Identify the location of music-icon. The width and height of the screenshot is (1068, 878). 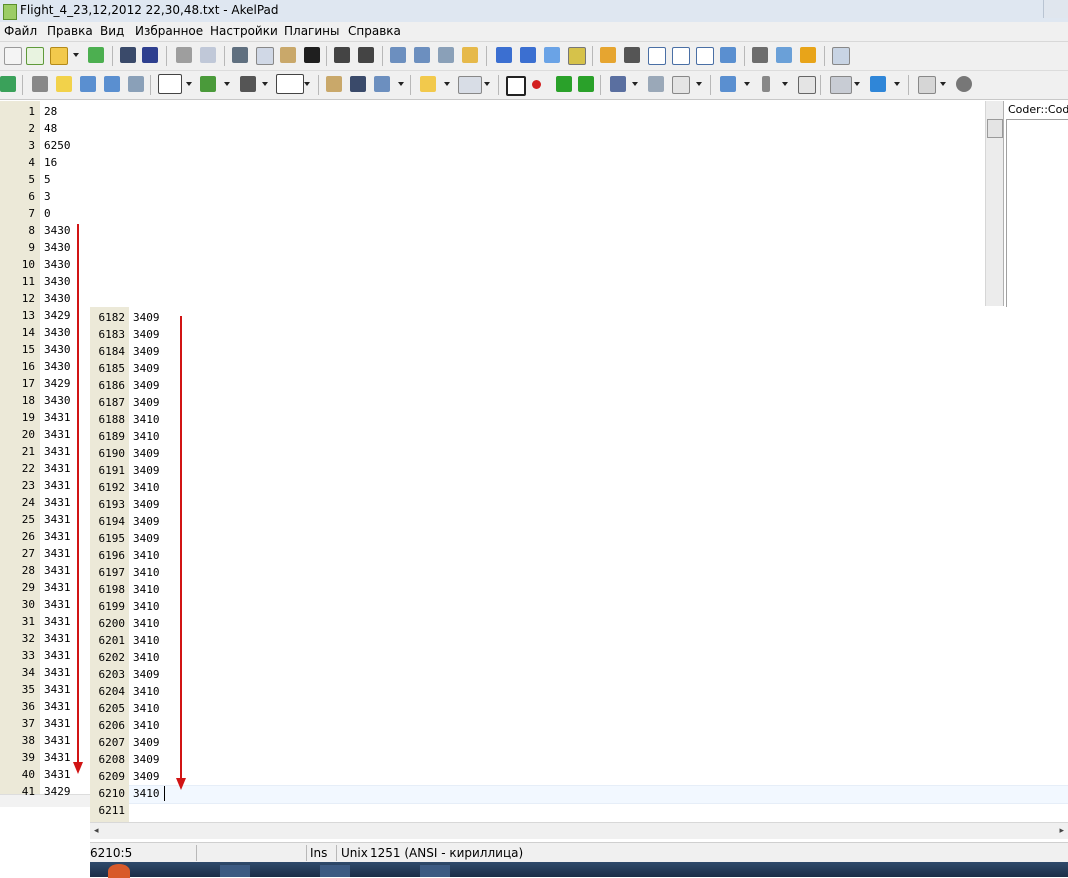
(927, 85).